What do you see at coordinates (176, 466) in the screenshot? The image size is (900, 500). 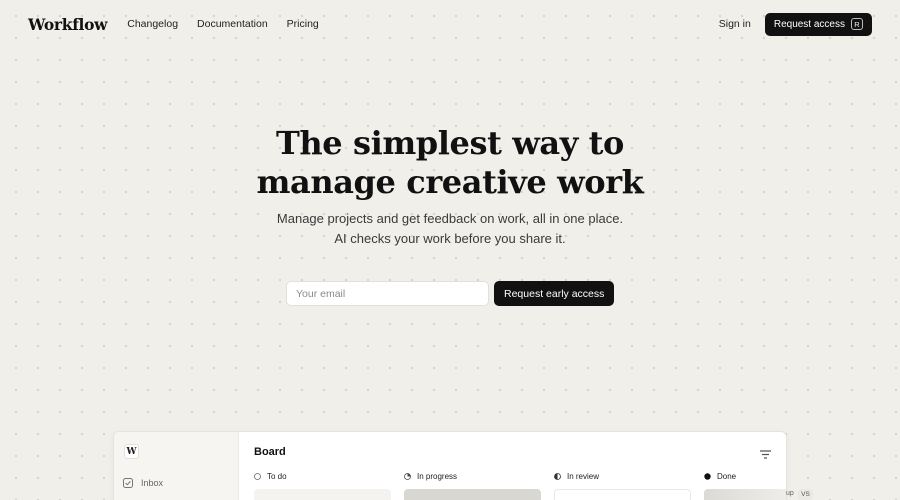 I see `preview-sidebar: W Inbox` at bounding box center [176, 466].